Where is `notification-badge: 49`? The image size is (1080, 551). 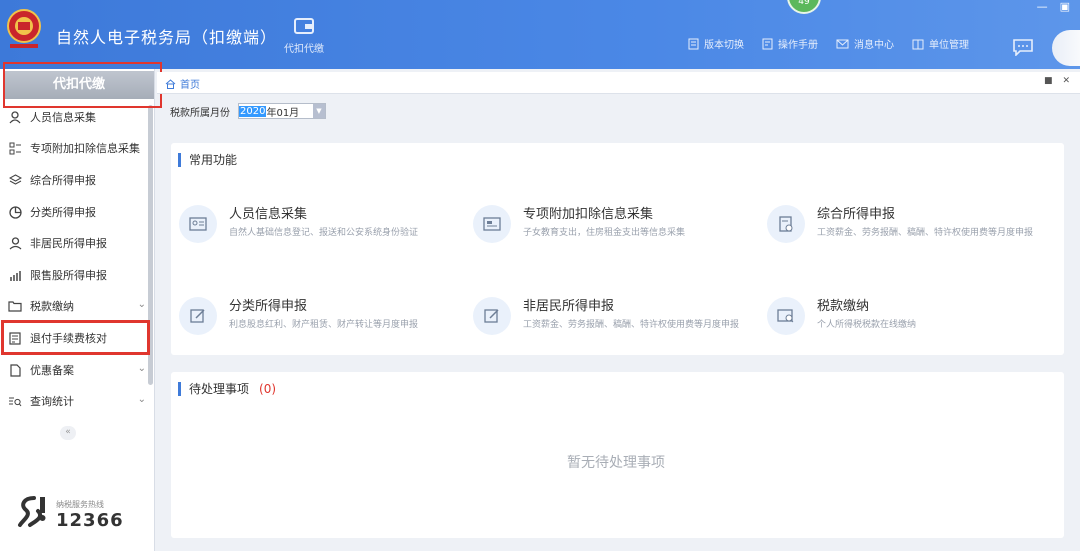
notification-badge: 49 is located at coordinates (804, 7).